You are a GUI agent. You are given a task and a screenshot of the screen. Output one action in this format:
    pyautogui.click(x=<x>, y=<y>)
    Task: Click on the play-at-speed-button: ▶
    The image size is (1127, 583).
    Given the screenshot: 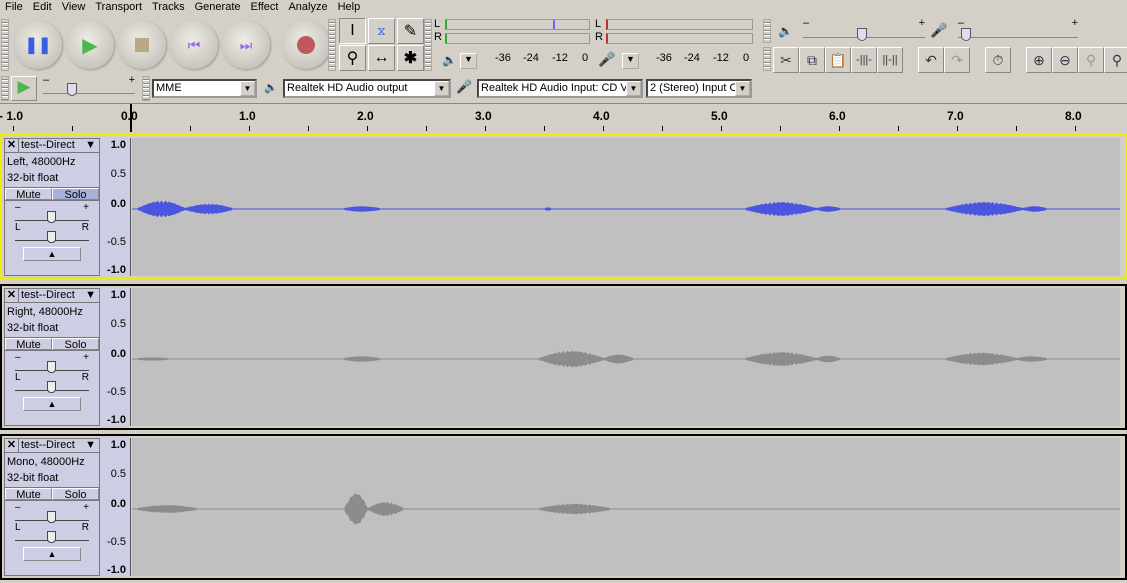 What is the action you would take?
    pyautogui.click(x=24, y=88)
    